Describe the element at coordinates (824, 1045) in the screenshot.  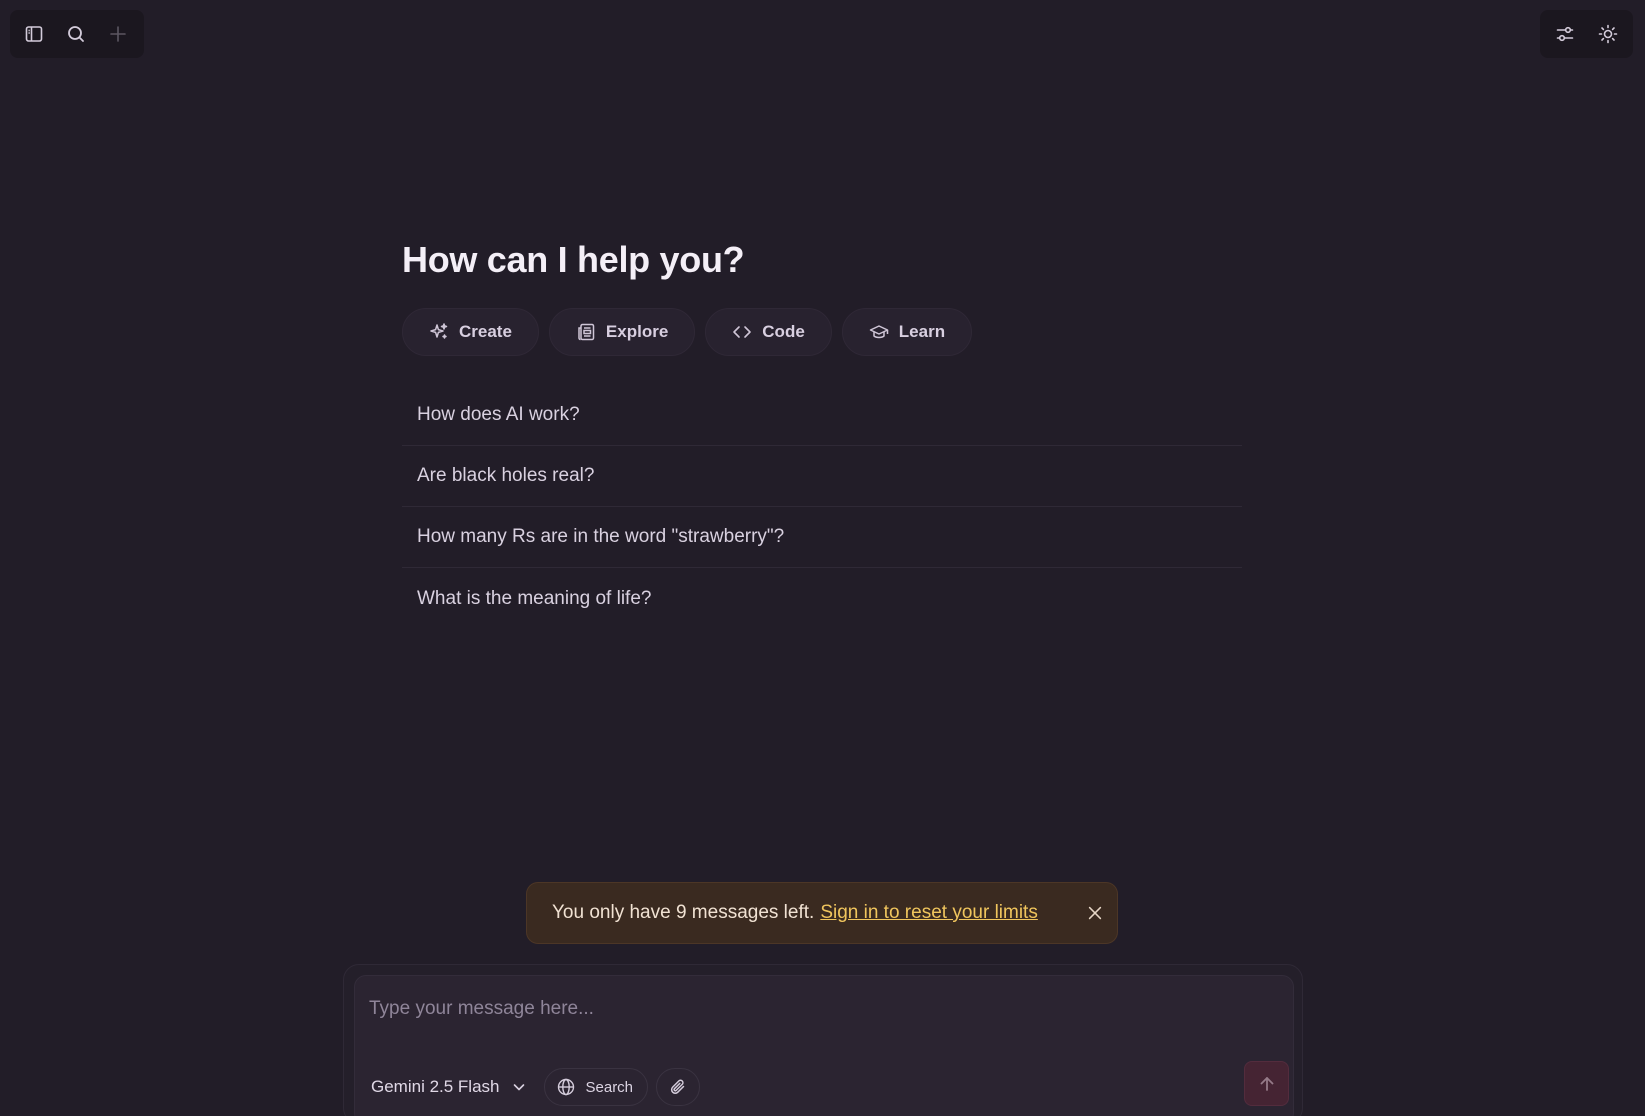
I see `composer: Gemini 2.5 Flash Search` at that location.